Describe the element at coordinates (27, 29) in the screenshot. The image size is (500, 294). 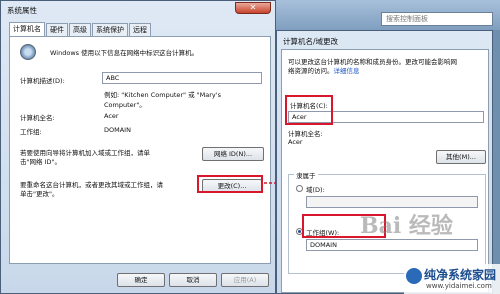
I see `tab-computer-name: 计算机名` at that location.